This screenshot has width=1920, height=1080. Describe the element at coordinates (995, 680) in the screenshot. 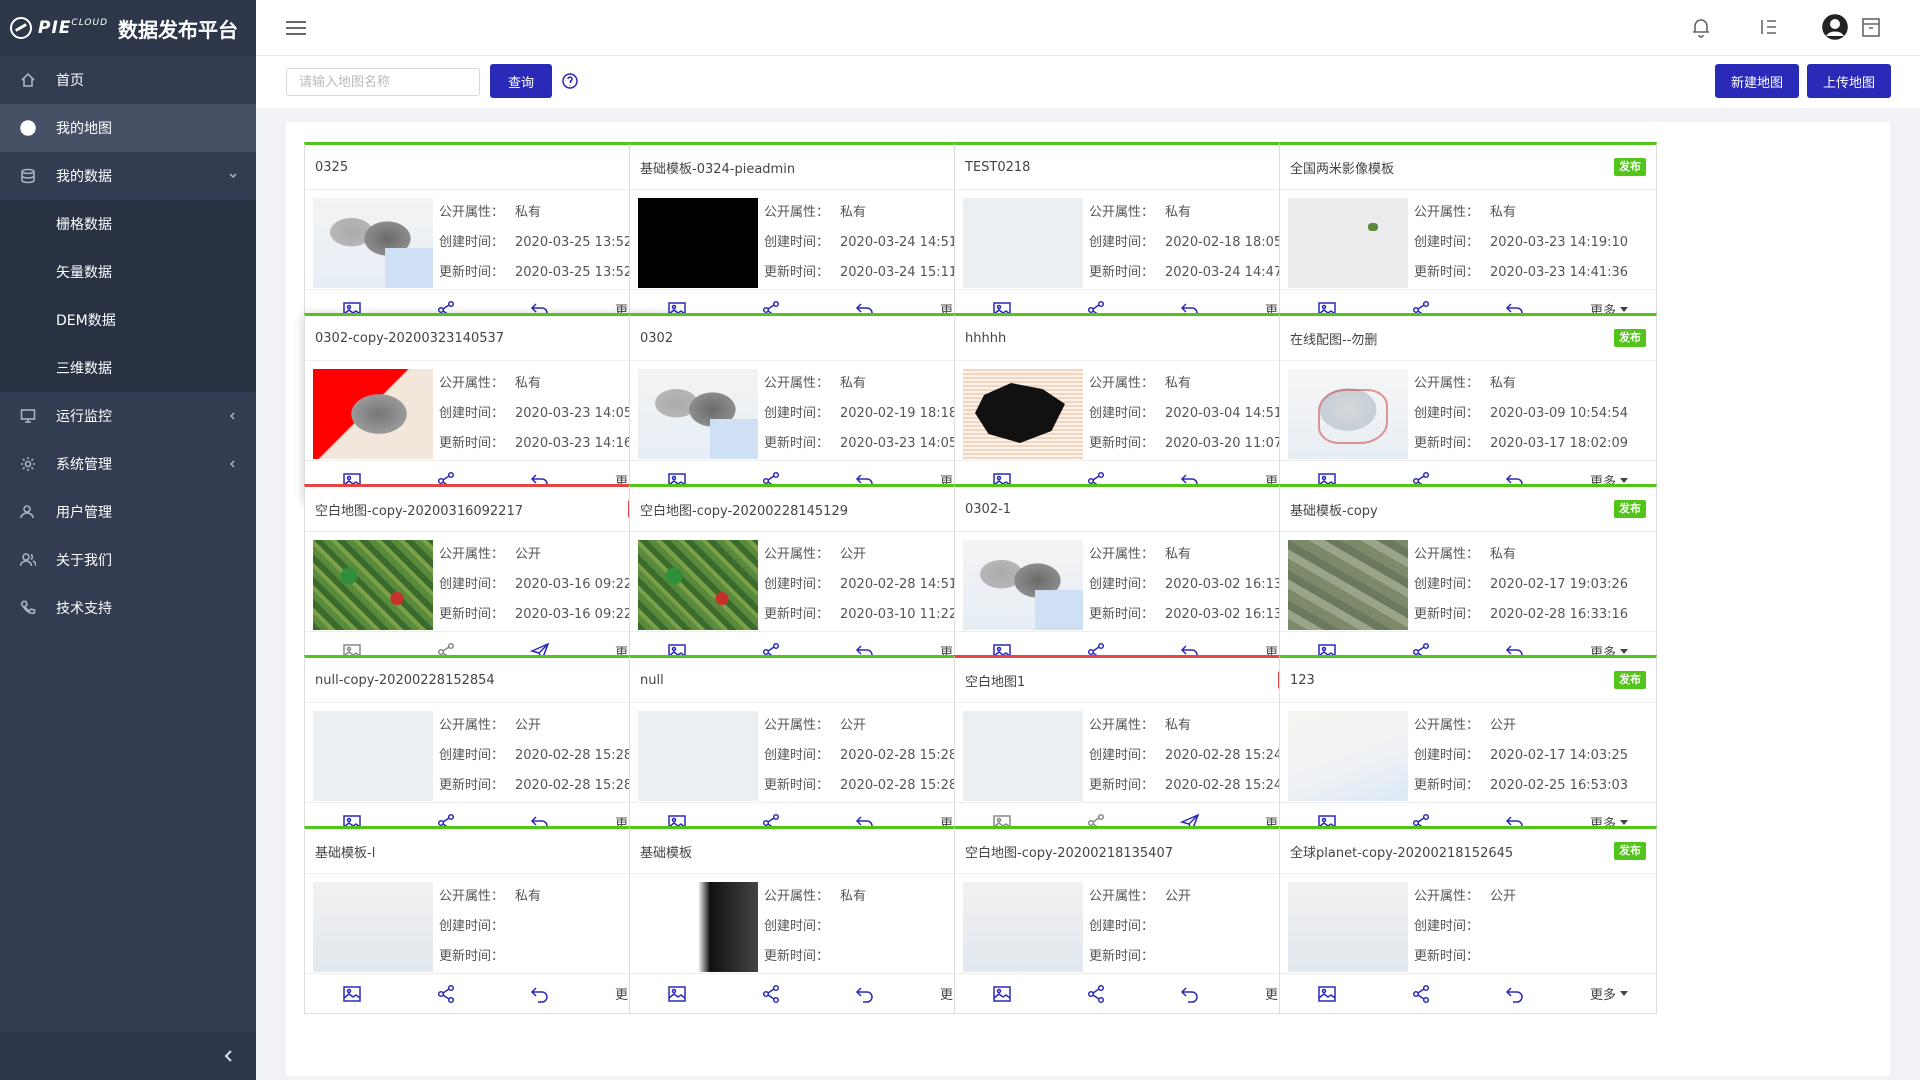

I see `card-title: 空白地图1` at that location.